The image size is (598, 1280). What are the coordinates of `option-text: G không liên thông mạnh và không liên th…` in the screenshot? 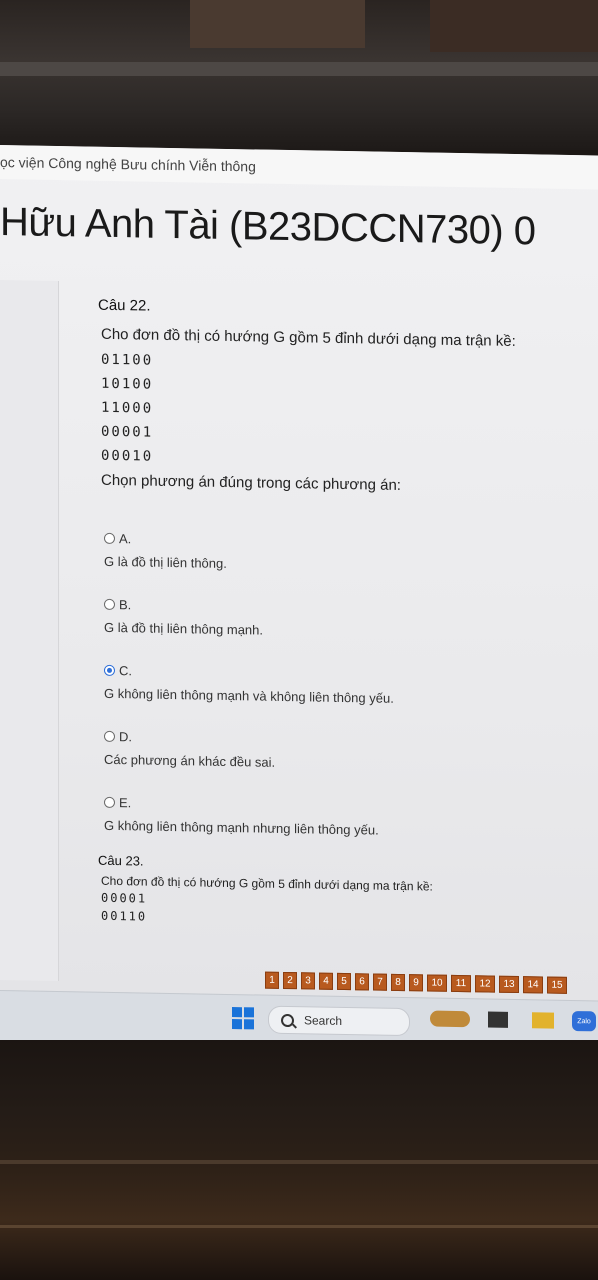 It's located at (249, 695).